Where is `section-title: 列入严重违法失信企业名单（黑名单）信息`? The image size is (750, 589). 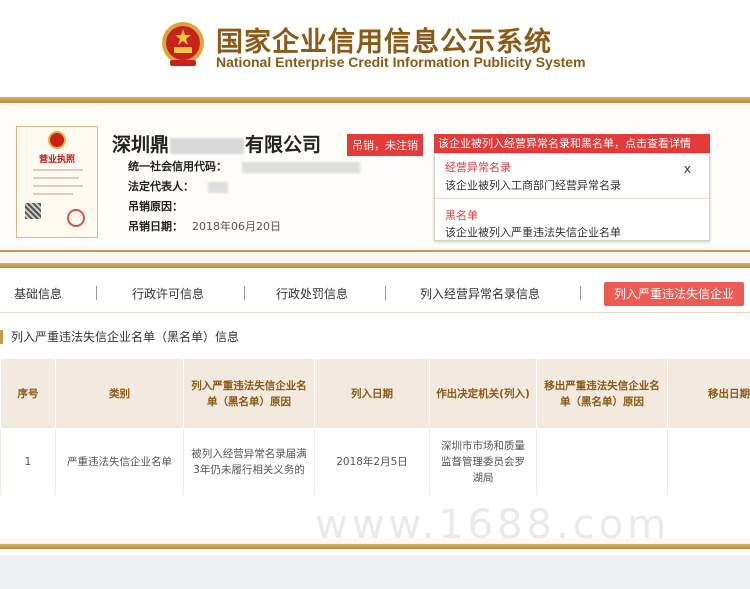 section-title: 列入严重违法失信企业名单（黑名单）信息 is located at coordinates (119, 337).